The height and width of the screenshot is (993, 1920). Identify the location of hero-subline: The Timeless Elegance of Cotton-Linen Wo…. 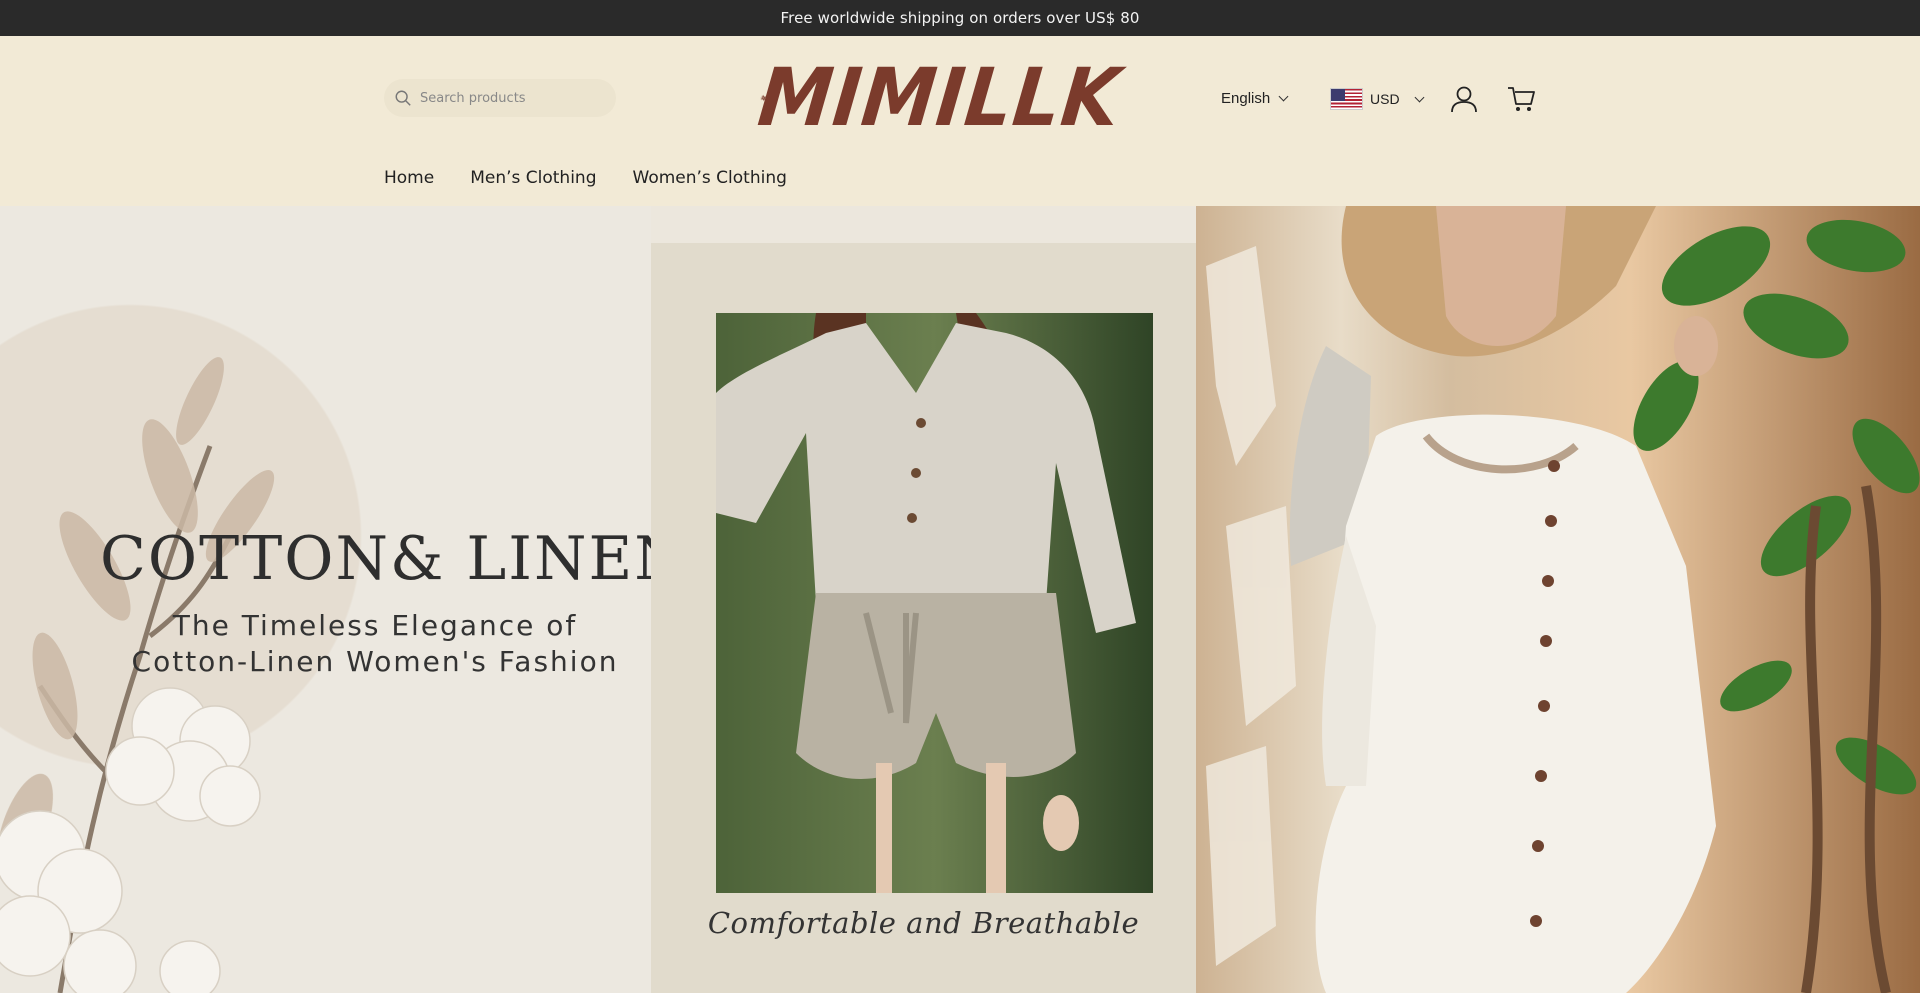
(375, 644).